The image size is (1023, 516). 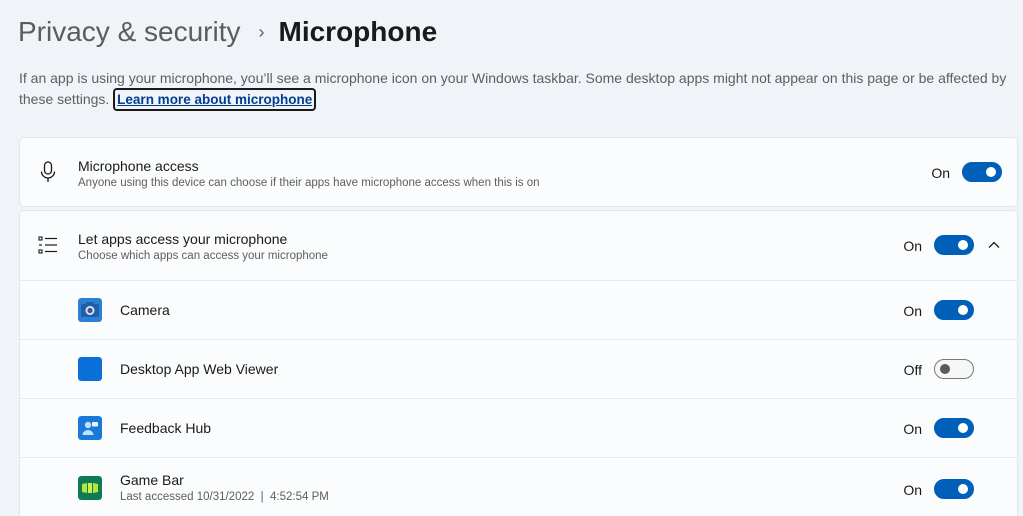 What do you see at coordinates (954, 428) in the screenshot?
I see `feedback-hub-toggle` at bounding box center [954, 428].